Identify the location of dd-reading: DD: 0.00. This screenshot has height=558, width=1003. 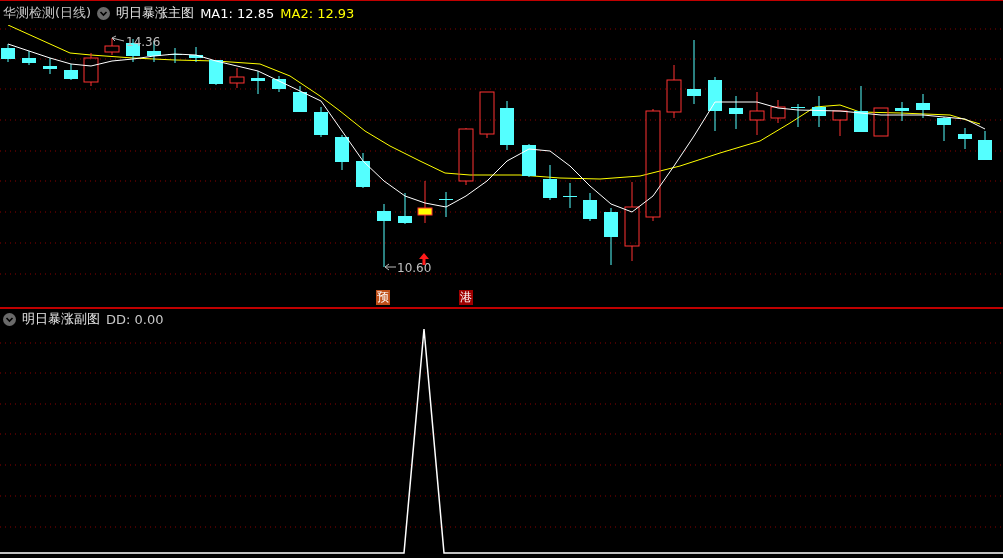
(135, 319).